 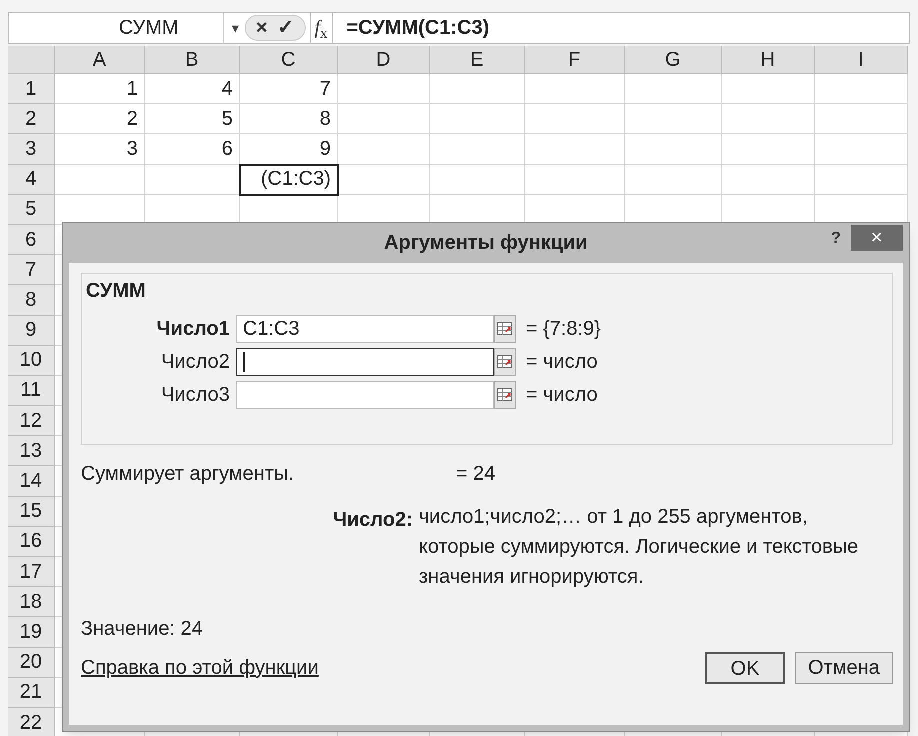 I want to click on row-header: 19, so click(x=31, y=632).